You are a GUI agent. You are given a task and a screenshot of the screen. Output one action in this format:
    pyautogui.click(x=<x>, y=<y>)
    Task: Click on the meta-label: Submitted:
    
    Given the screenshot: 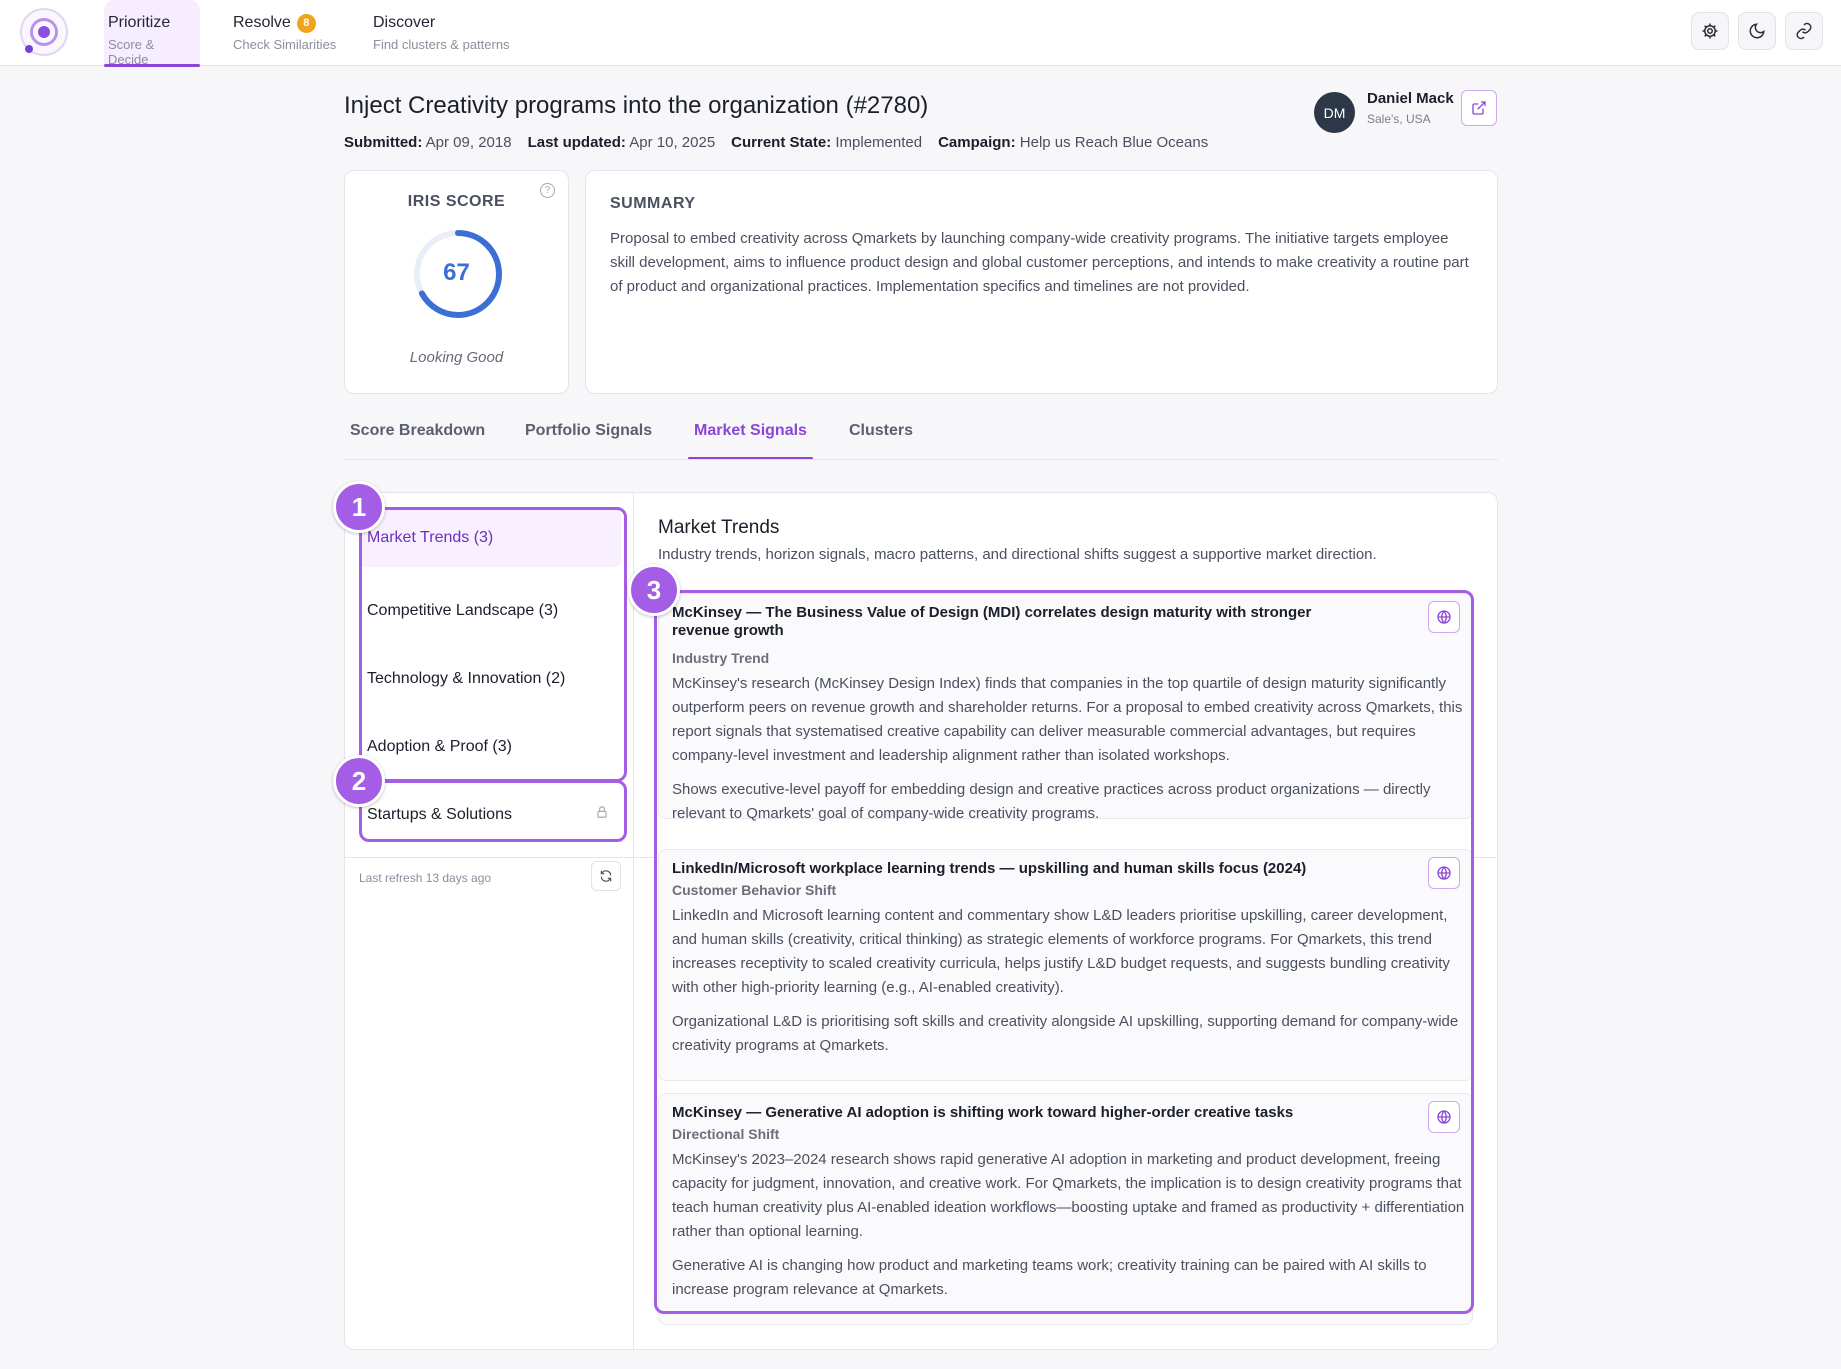 What is the action you would take?
    pyautogui.click(x=383, y=142)
    